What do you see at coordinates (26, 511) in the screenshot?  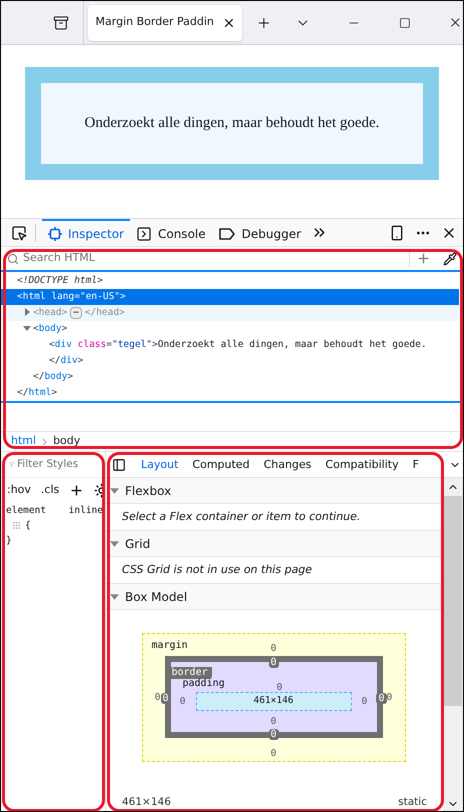 I see `rule-selector: element` at bounding box center [26, 511].